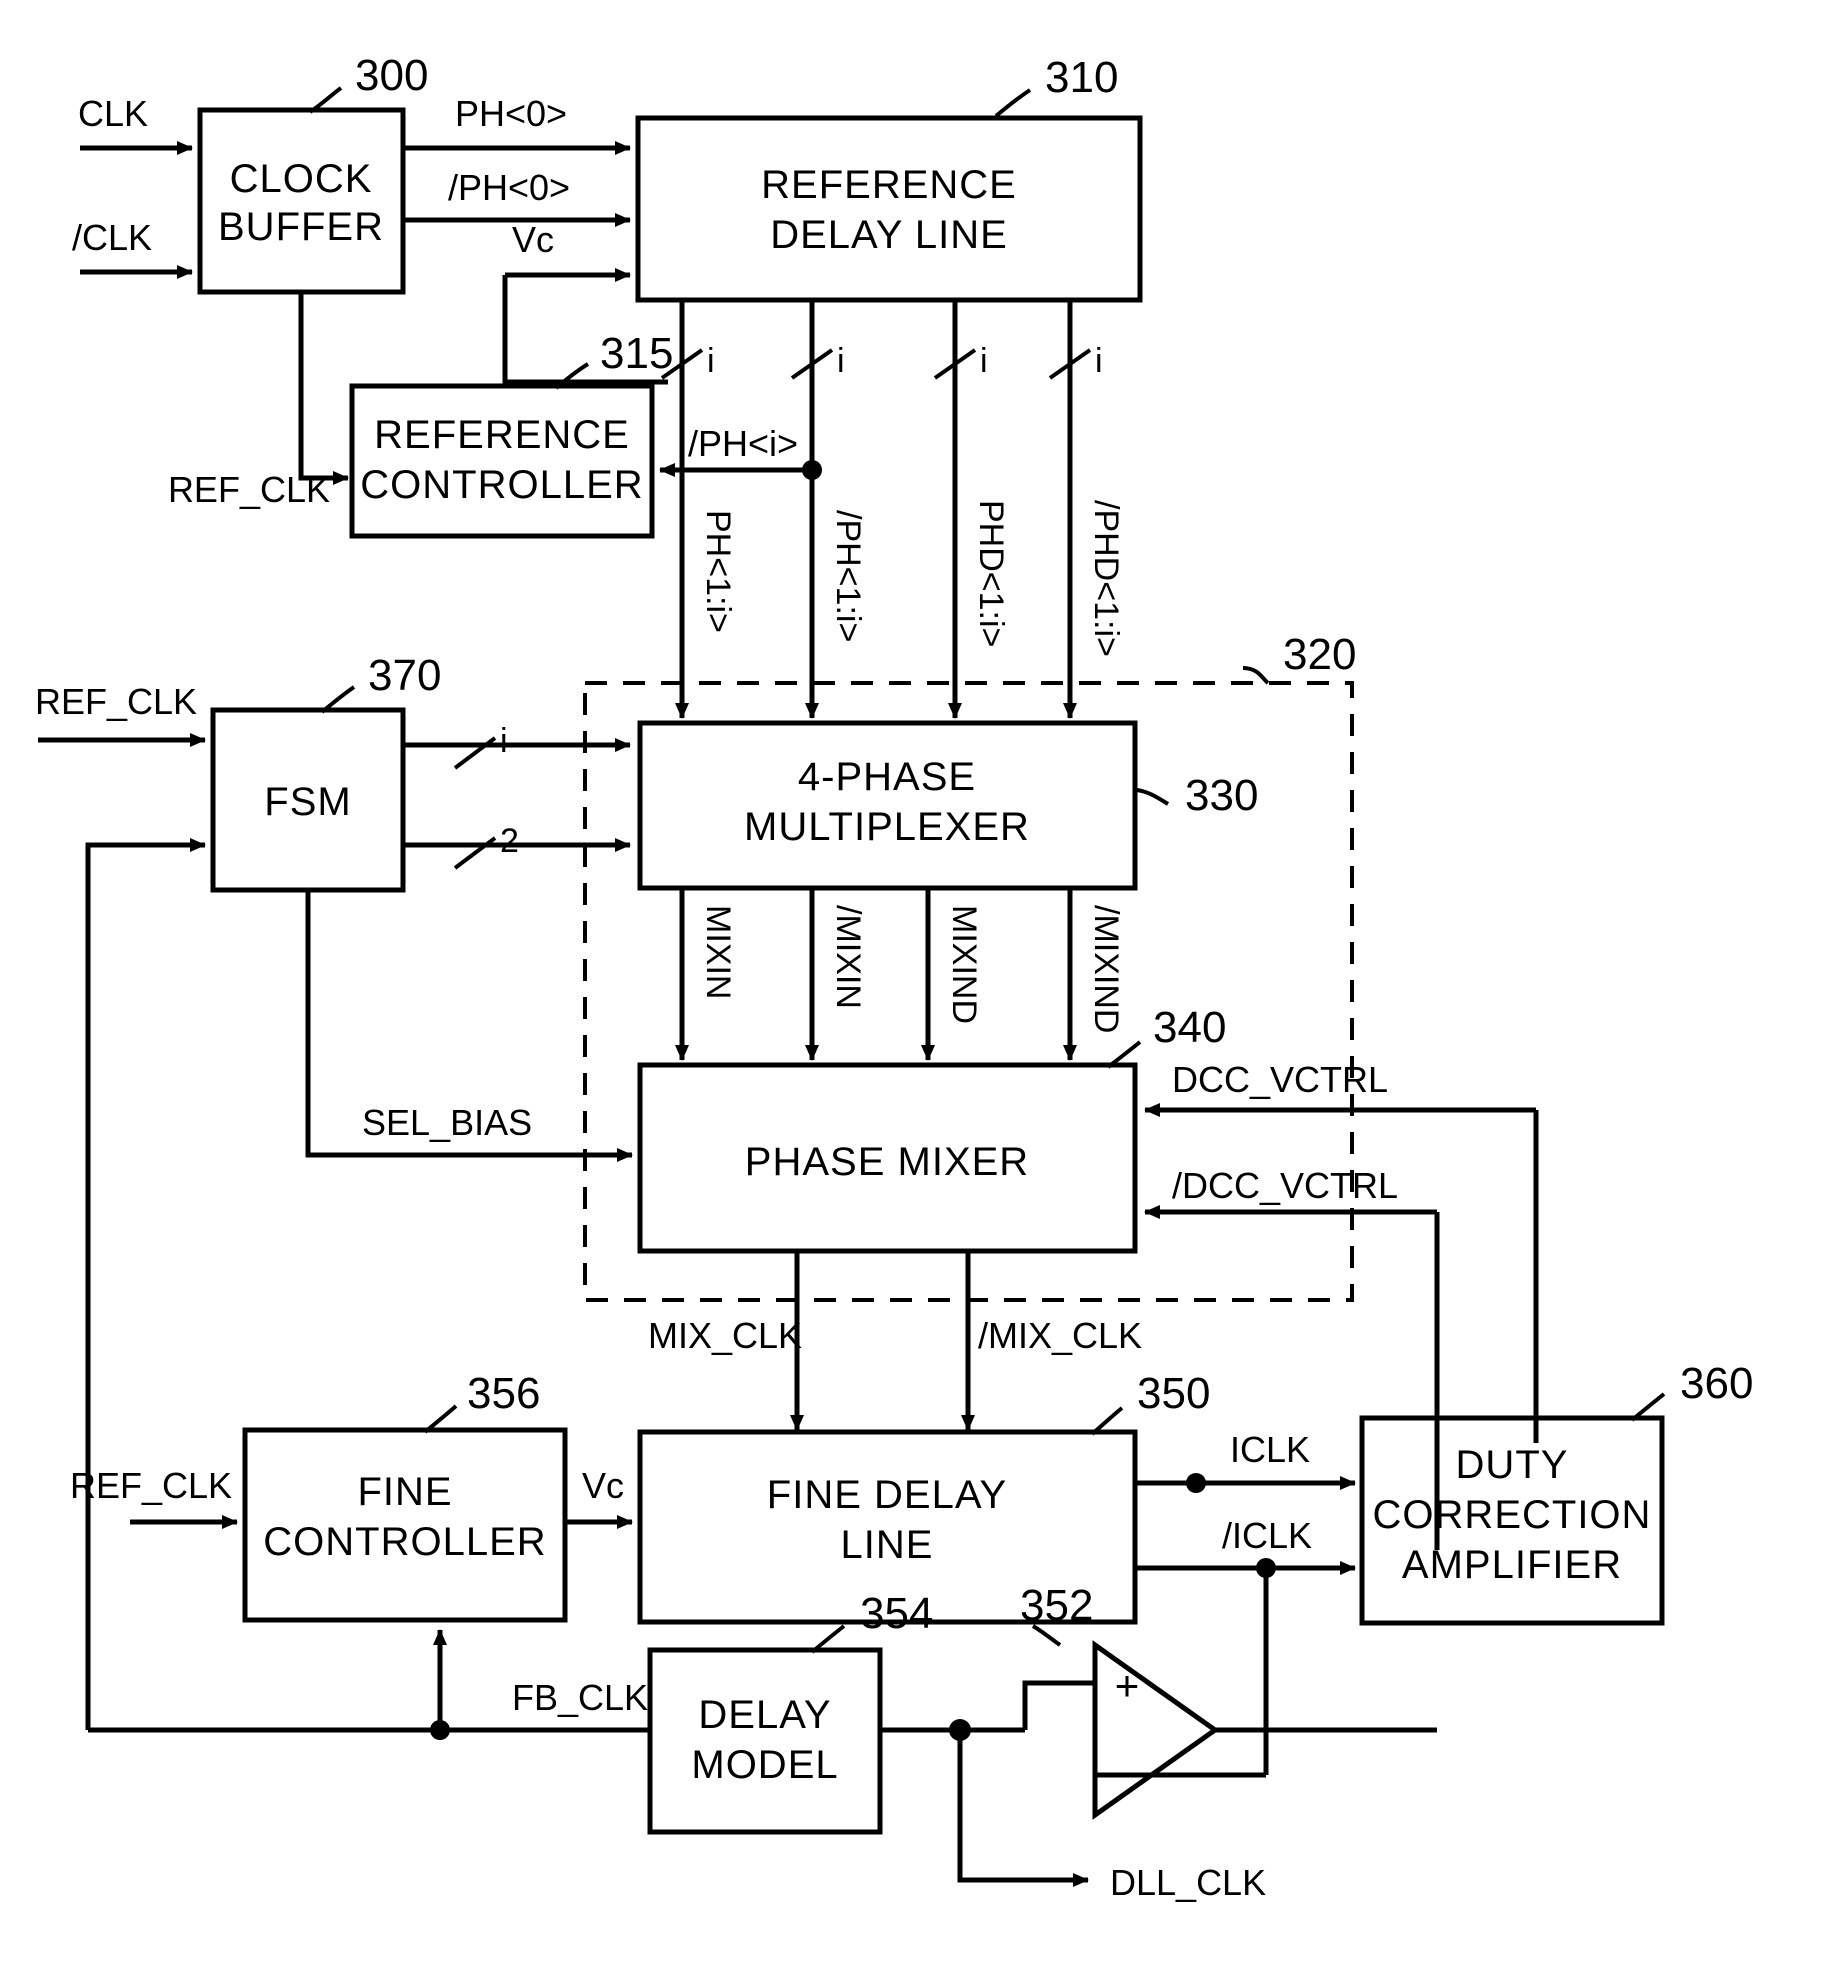 The width and height of the screenshot is (1827, 1961). Describe the element at coordinates (580, 1697) in the screenshot. I see `signal-fb-clk: FB_CLK` at that location.